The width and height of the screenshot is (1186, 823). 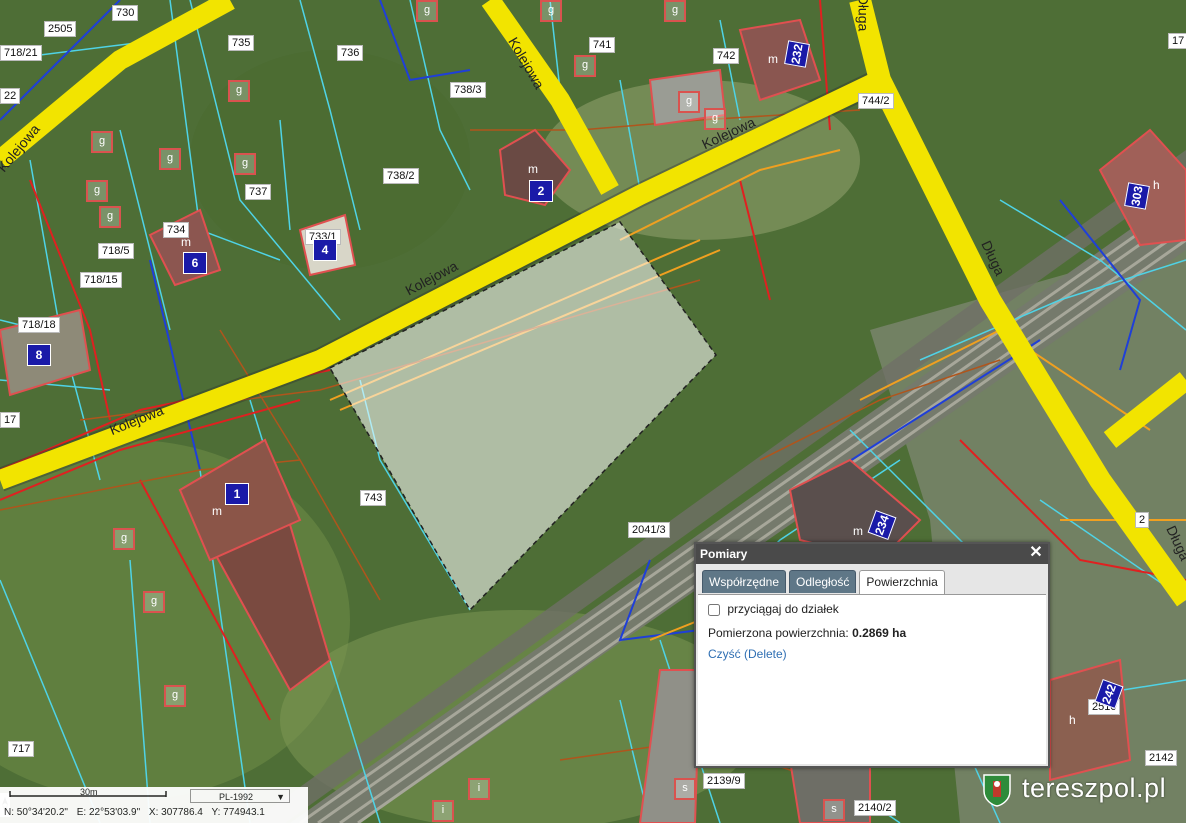 I want to click on parcel-label: 718/5, so click(x=116, y=251).